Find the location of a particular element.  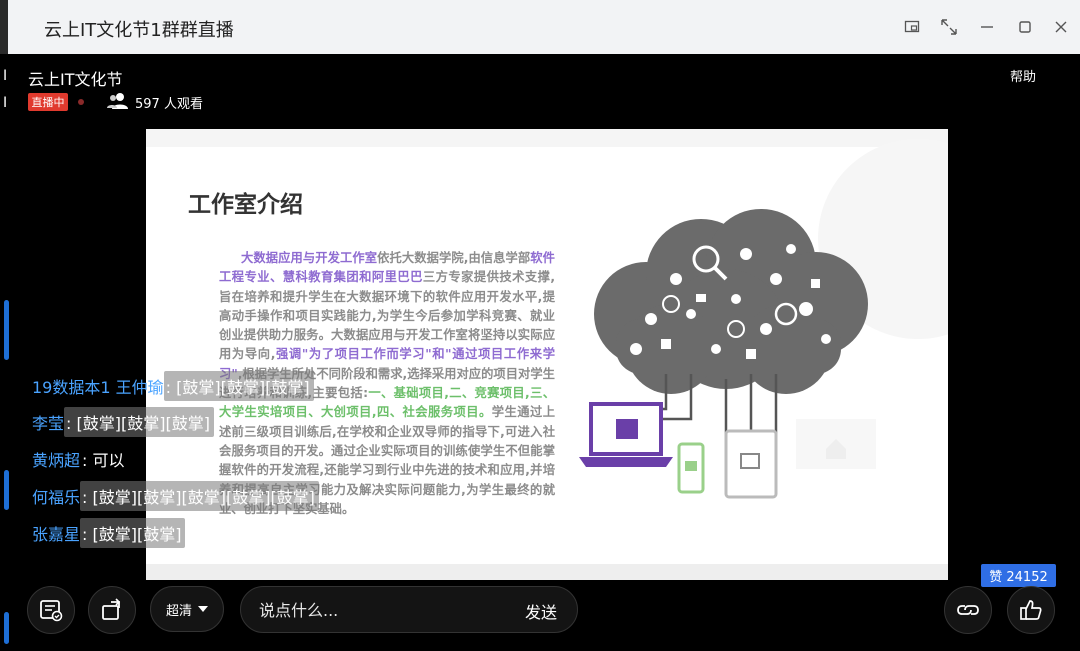

rotate-screen-button is located at coordinates (112, 610).